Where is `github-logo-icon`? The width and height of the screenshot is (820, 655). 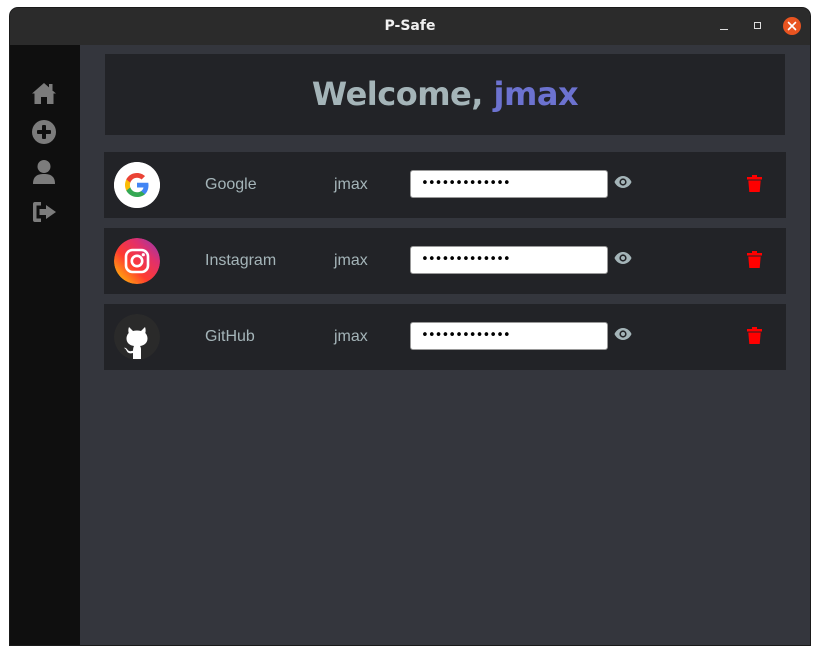
github-logo-icon is located at coordinates (137, 337).